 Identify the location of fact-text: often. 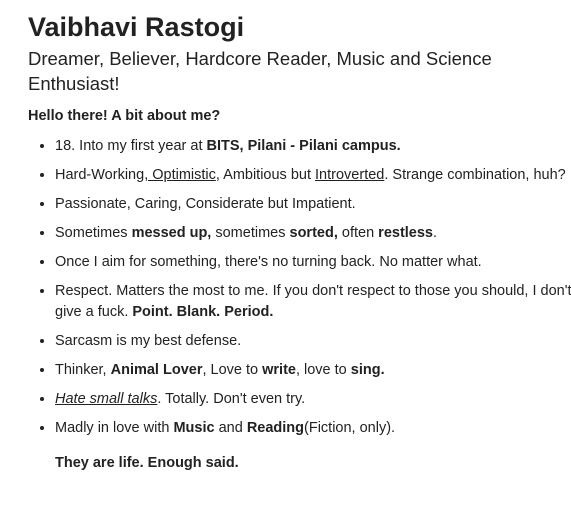
(358, 233).